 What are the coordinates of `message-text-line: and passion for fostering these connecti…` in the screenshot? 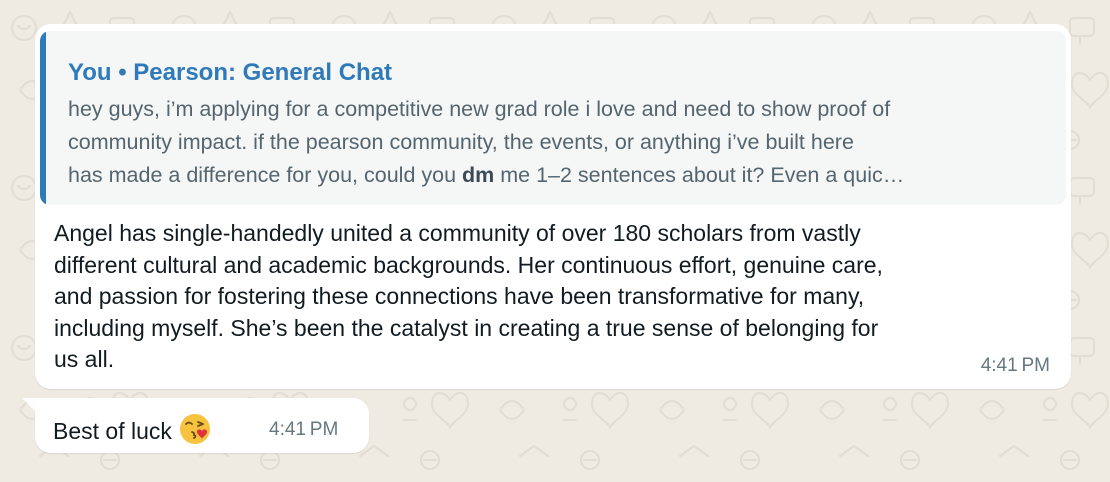 It's located at (459, 296).